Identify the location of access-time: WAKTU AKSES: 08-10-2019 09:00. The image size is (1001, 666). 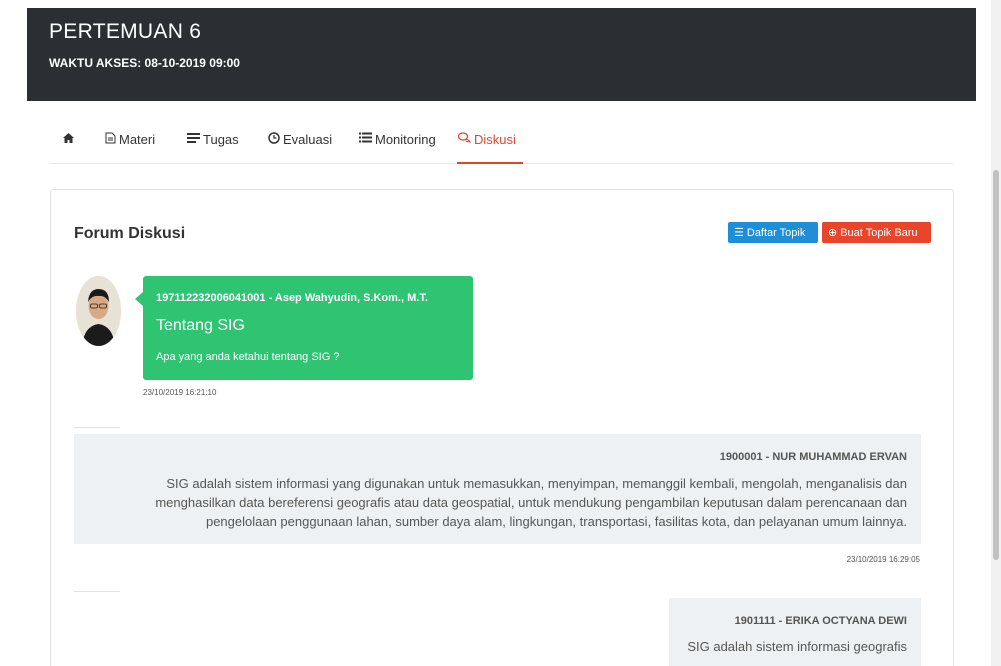
(144, 63).